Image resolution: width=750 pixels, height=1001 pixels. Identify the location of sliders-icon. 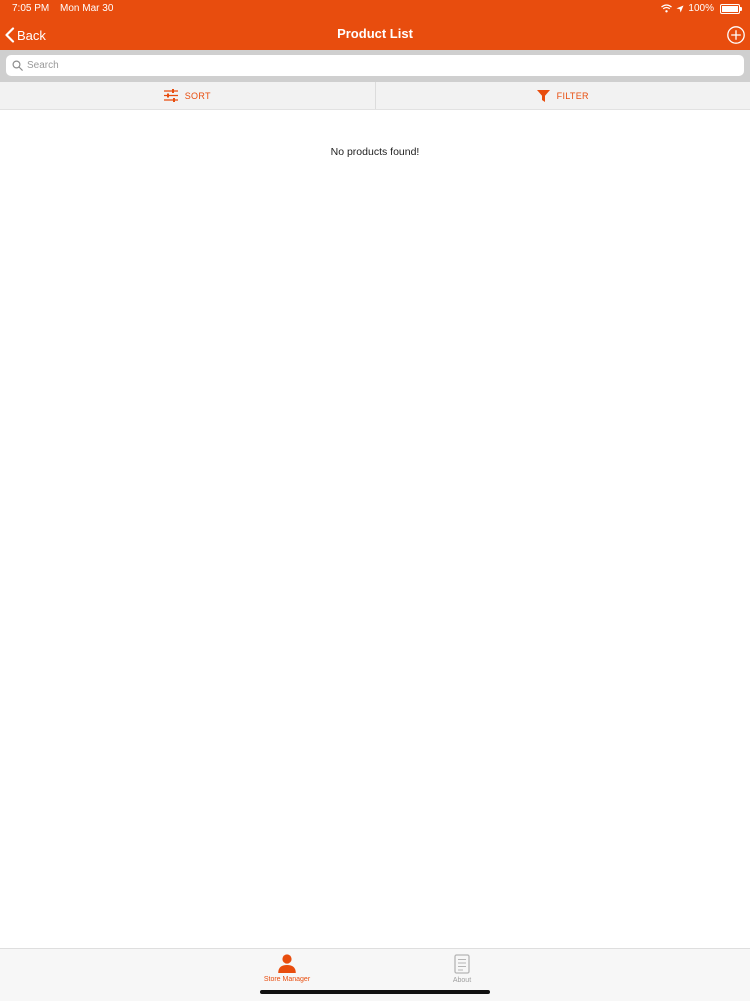
(171, 95).